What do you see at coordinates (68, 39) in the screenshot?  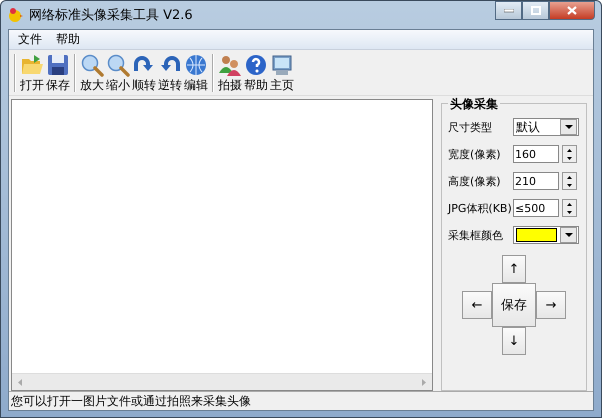 I see `menu-item: 帮助` at bounding box center [68, 39].